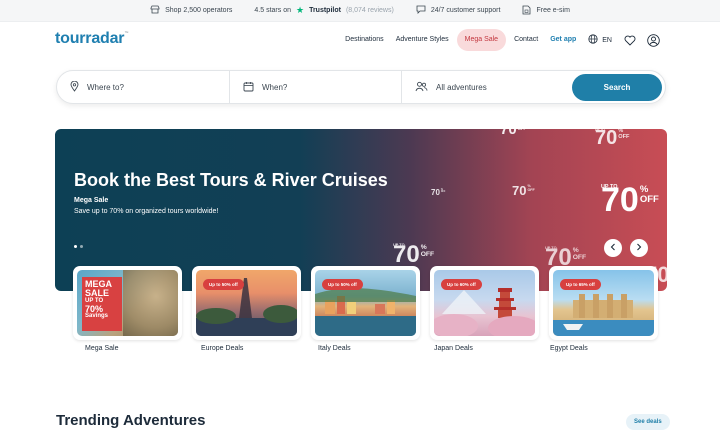 The image size is (720, 436). I want to click on hero-subtitle: Mega Sale, so click(91, 200).